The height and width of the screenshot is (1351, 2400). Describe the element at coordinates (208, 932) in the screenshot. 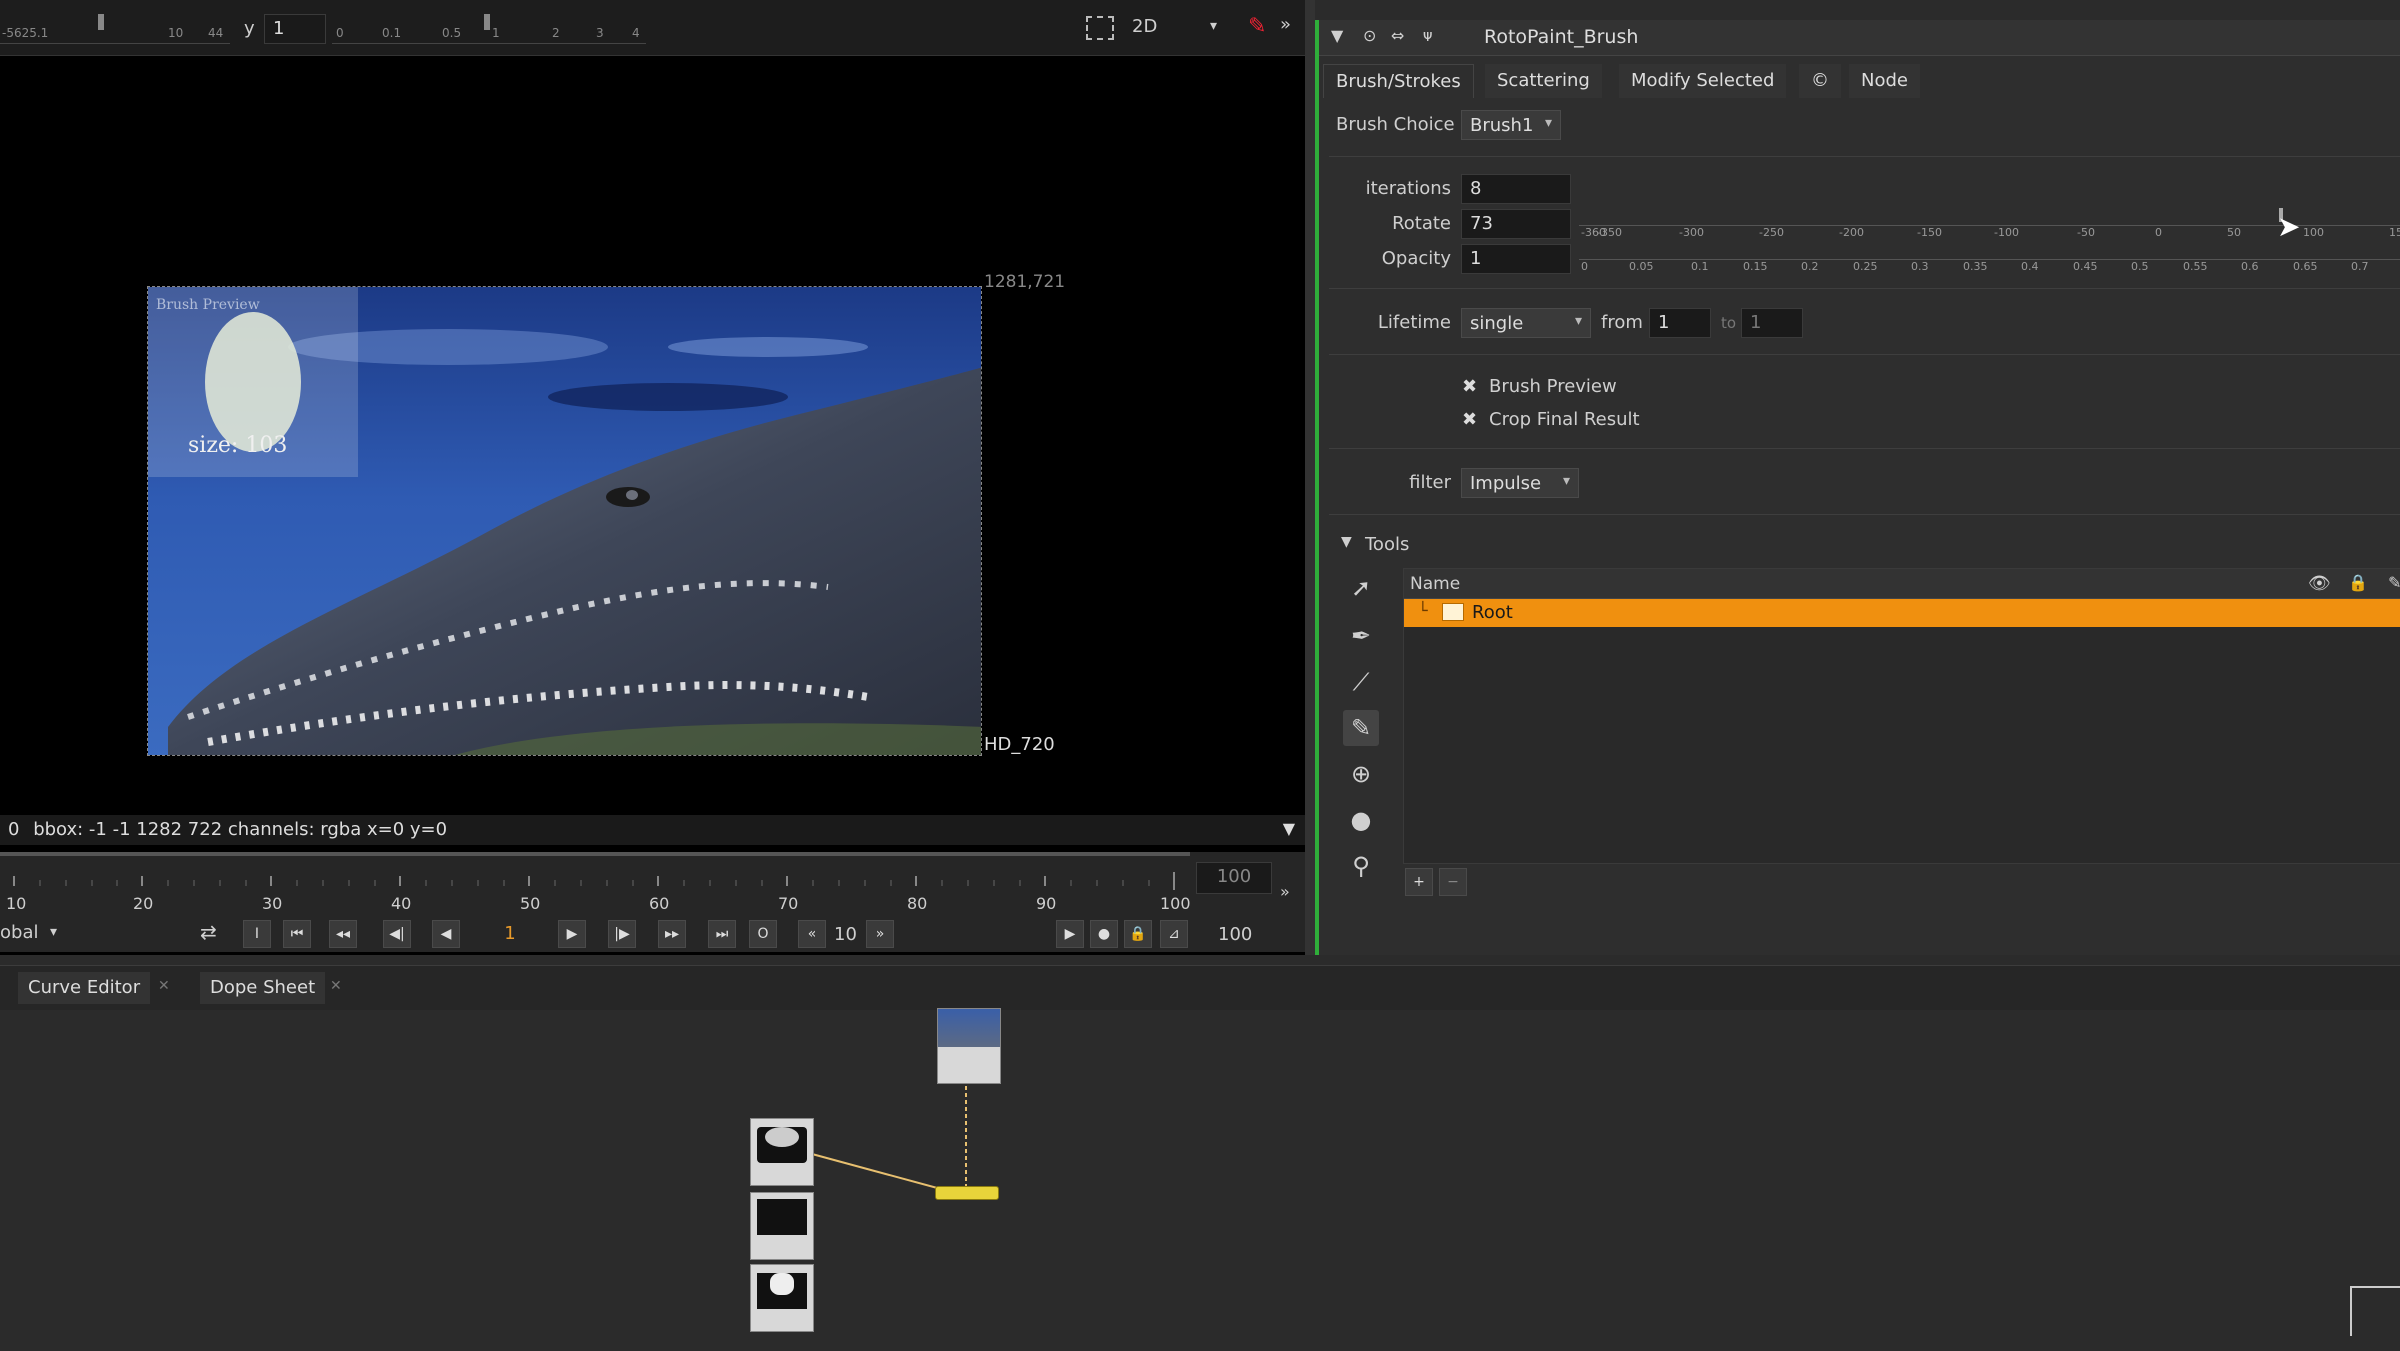

I see `loop-icon: ⇄` at that location.